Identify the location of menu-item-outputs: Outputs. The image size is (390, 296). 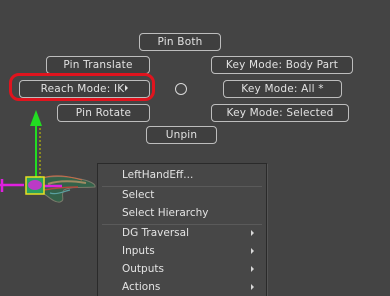
(182, 269).